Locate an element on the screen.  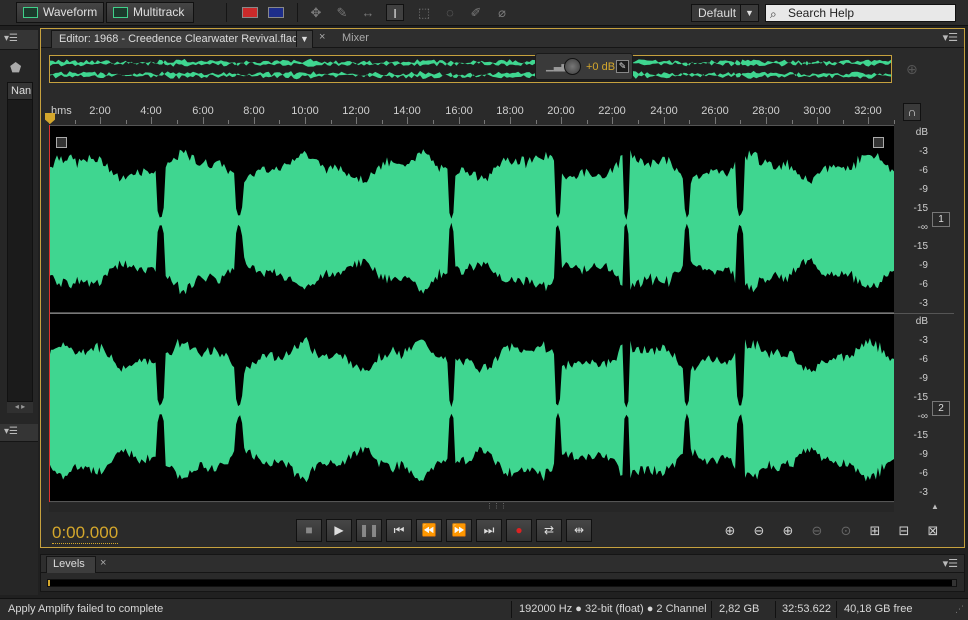
zoom-selection-icon: ⊠ is located at coordinates (933, 530).